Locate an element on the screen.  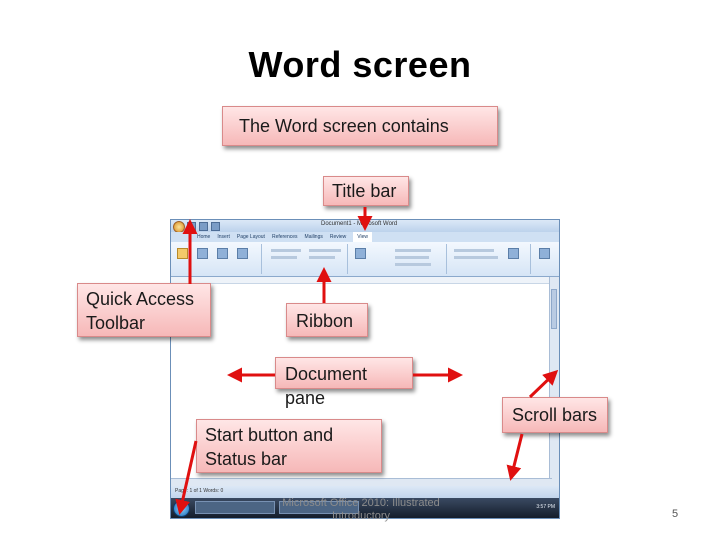
arrow-to-start-button is located at coordinates (186, 477).